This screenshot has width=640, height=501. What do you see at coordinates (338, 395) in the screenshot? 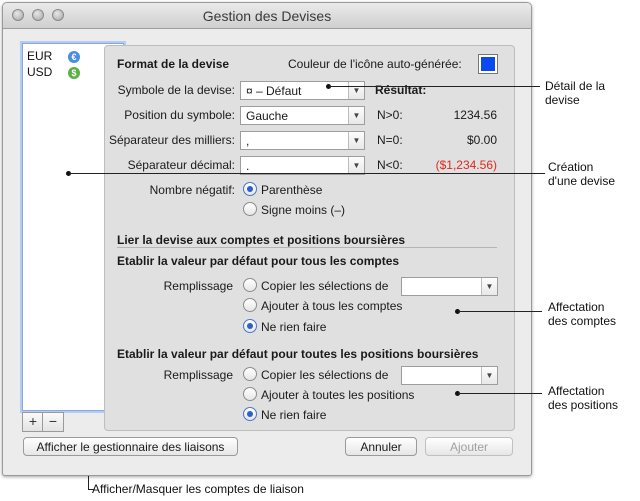
I see `radio-positions-add-all-label: Ajouter à toutes les positions` at bounding box center [338, 395].